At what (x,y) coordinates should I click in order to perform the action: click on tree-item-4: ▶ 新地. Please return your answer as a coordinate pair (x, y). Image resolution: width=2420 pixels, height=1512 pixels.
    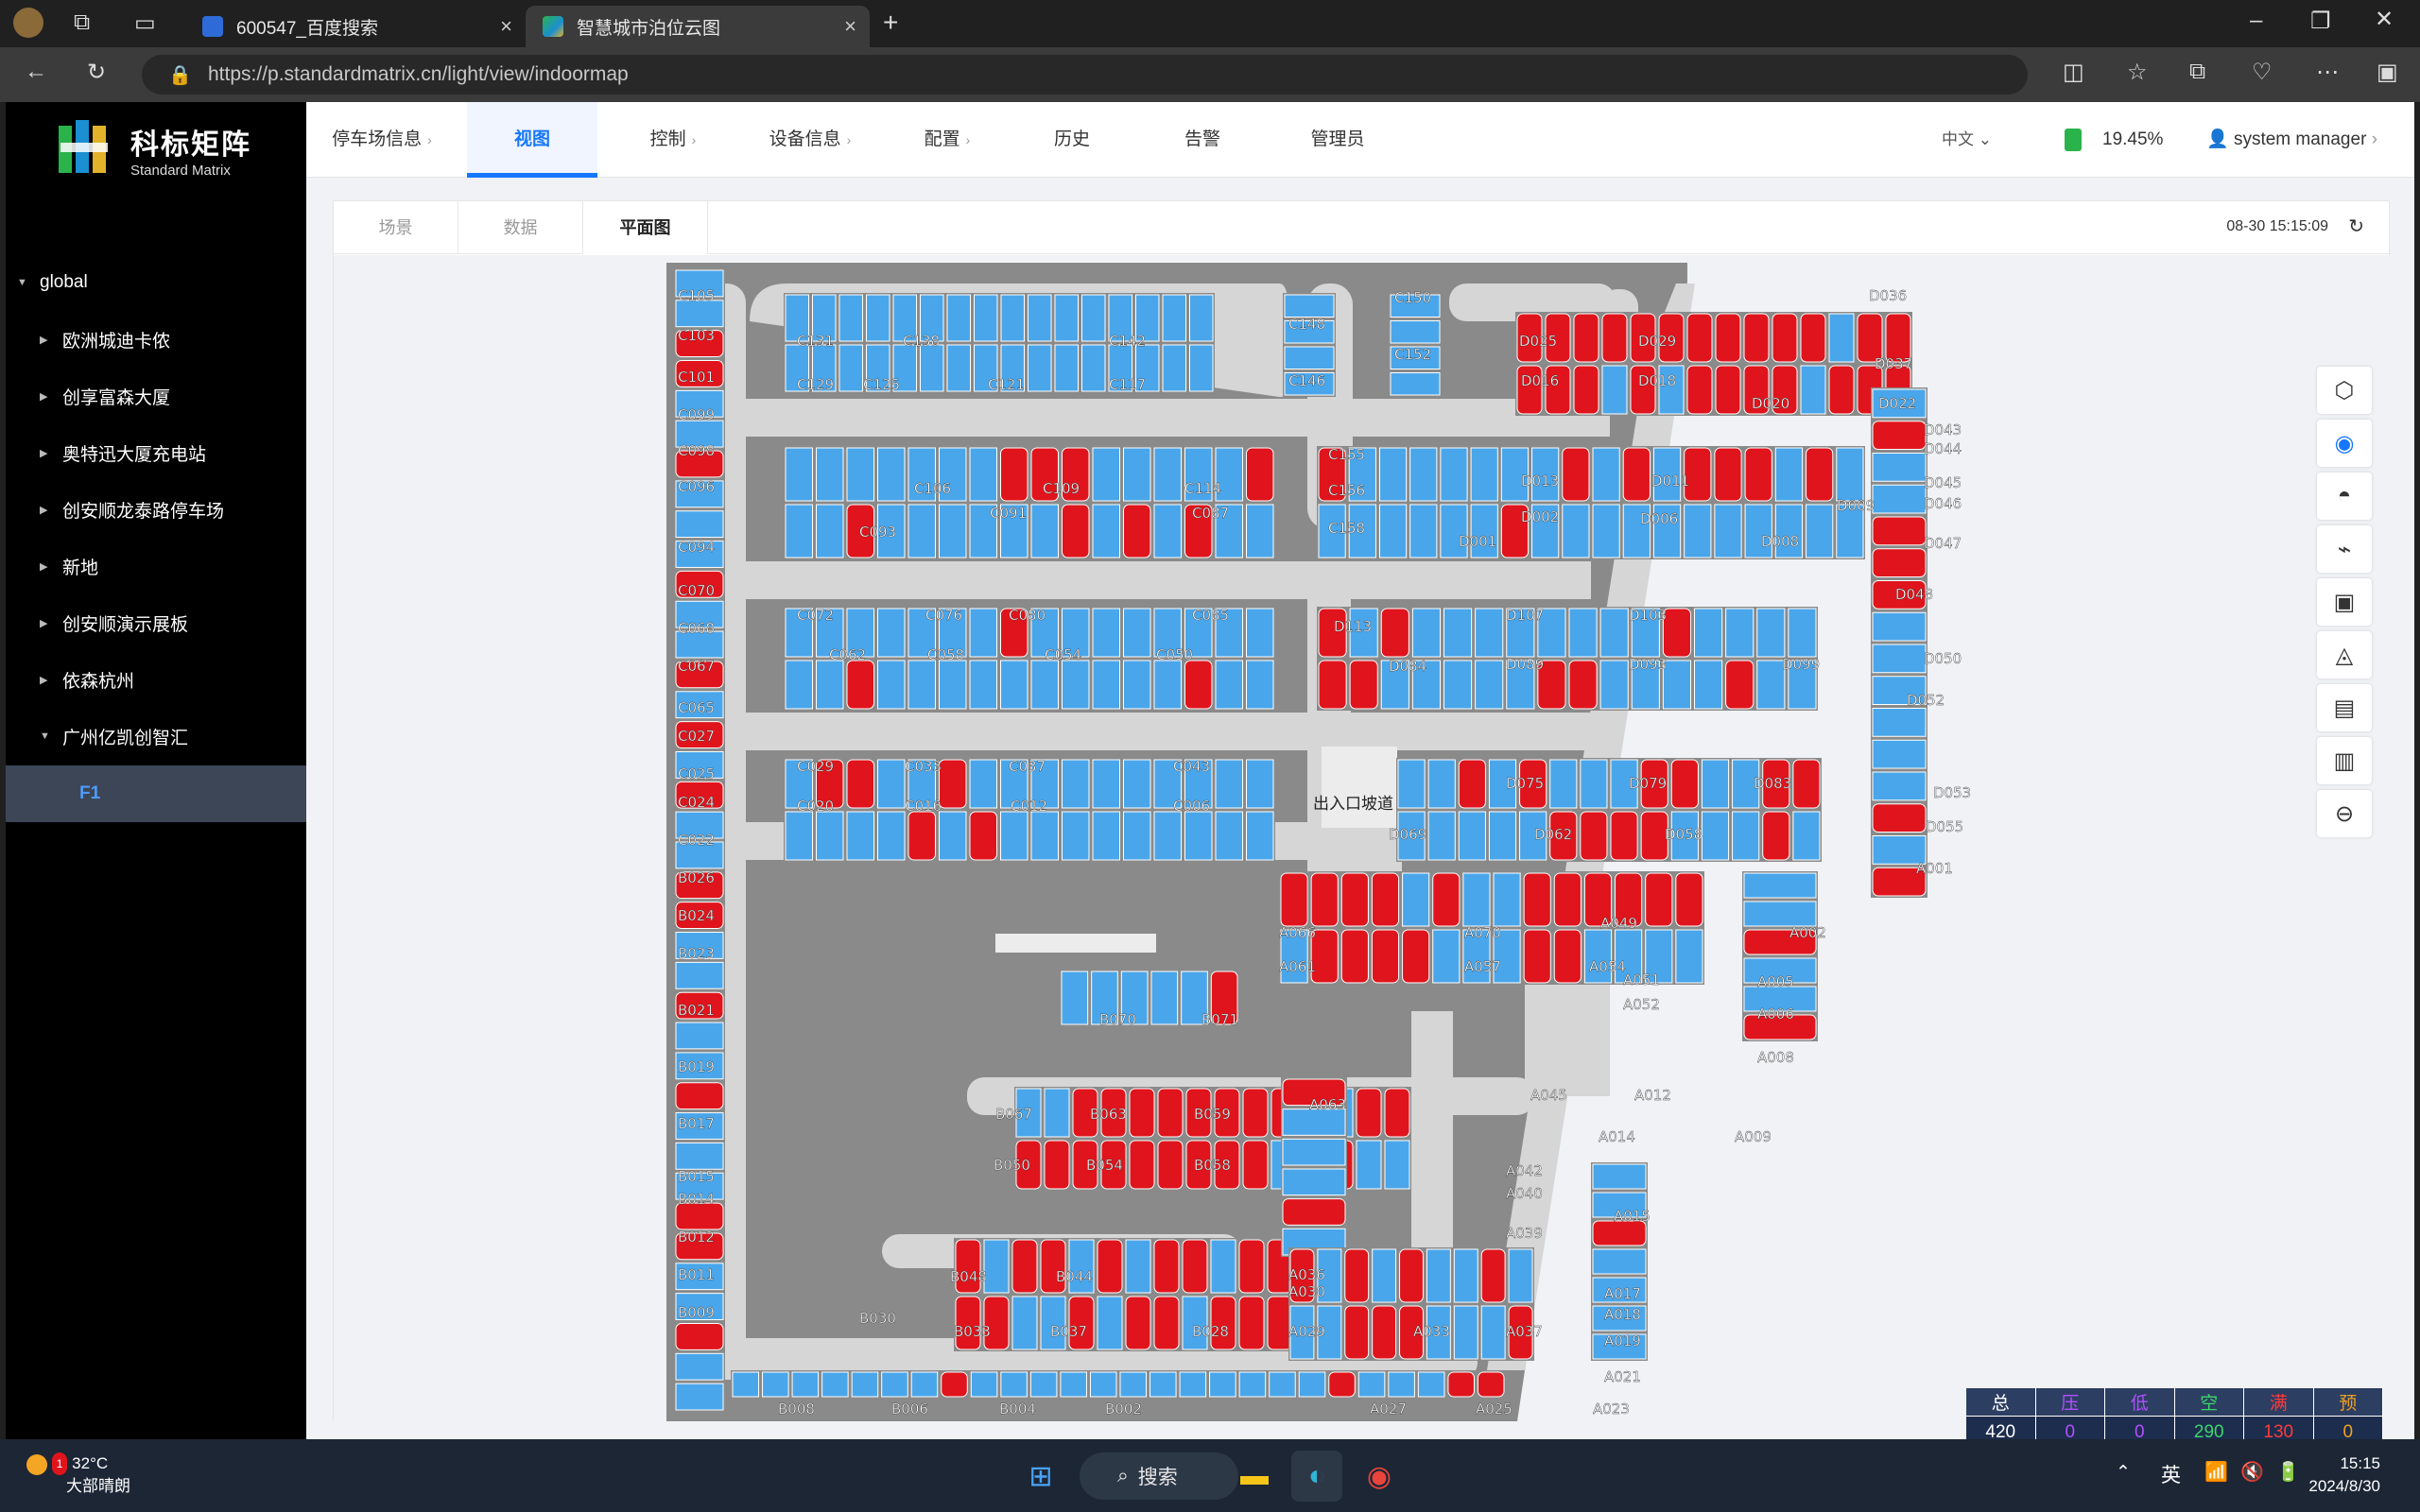
    Looking at the image, I should click on (156, 566).